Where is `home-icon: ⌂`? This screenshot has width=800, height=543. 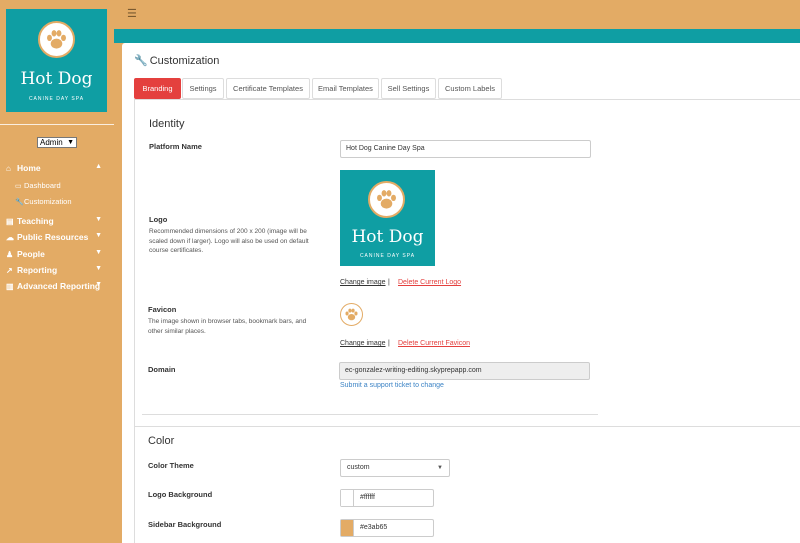
home-icon: ⌂ is located at coordinates (8, 168).